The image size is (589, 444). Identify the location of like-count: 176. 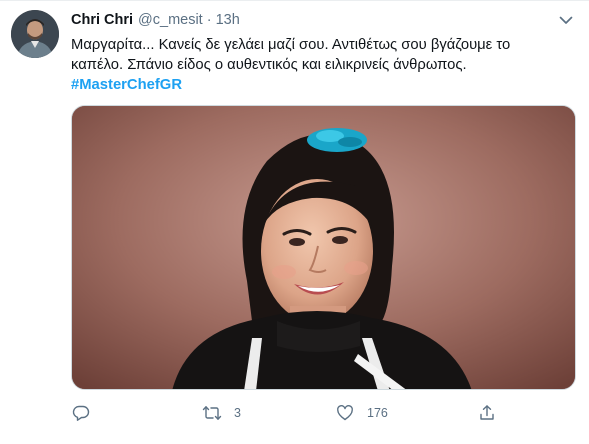
(377, 413).